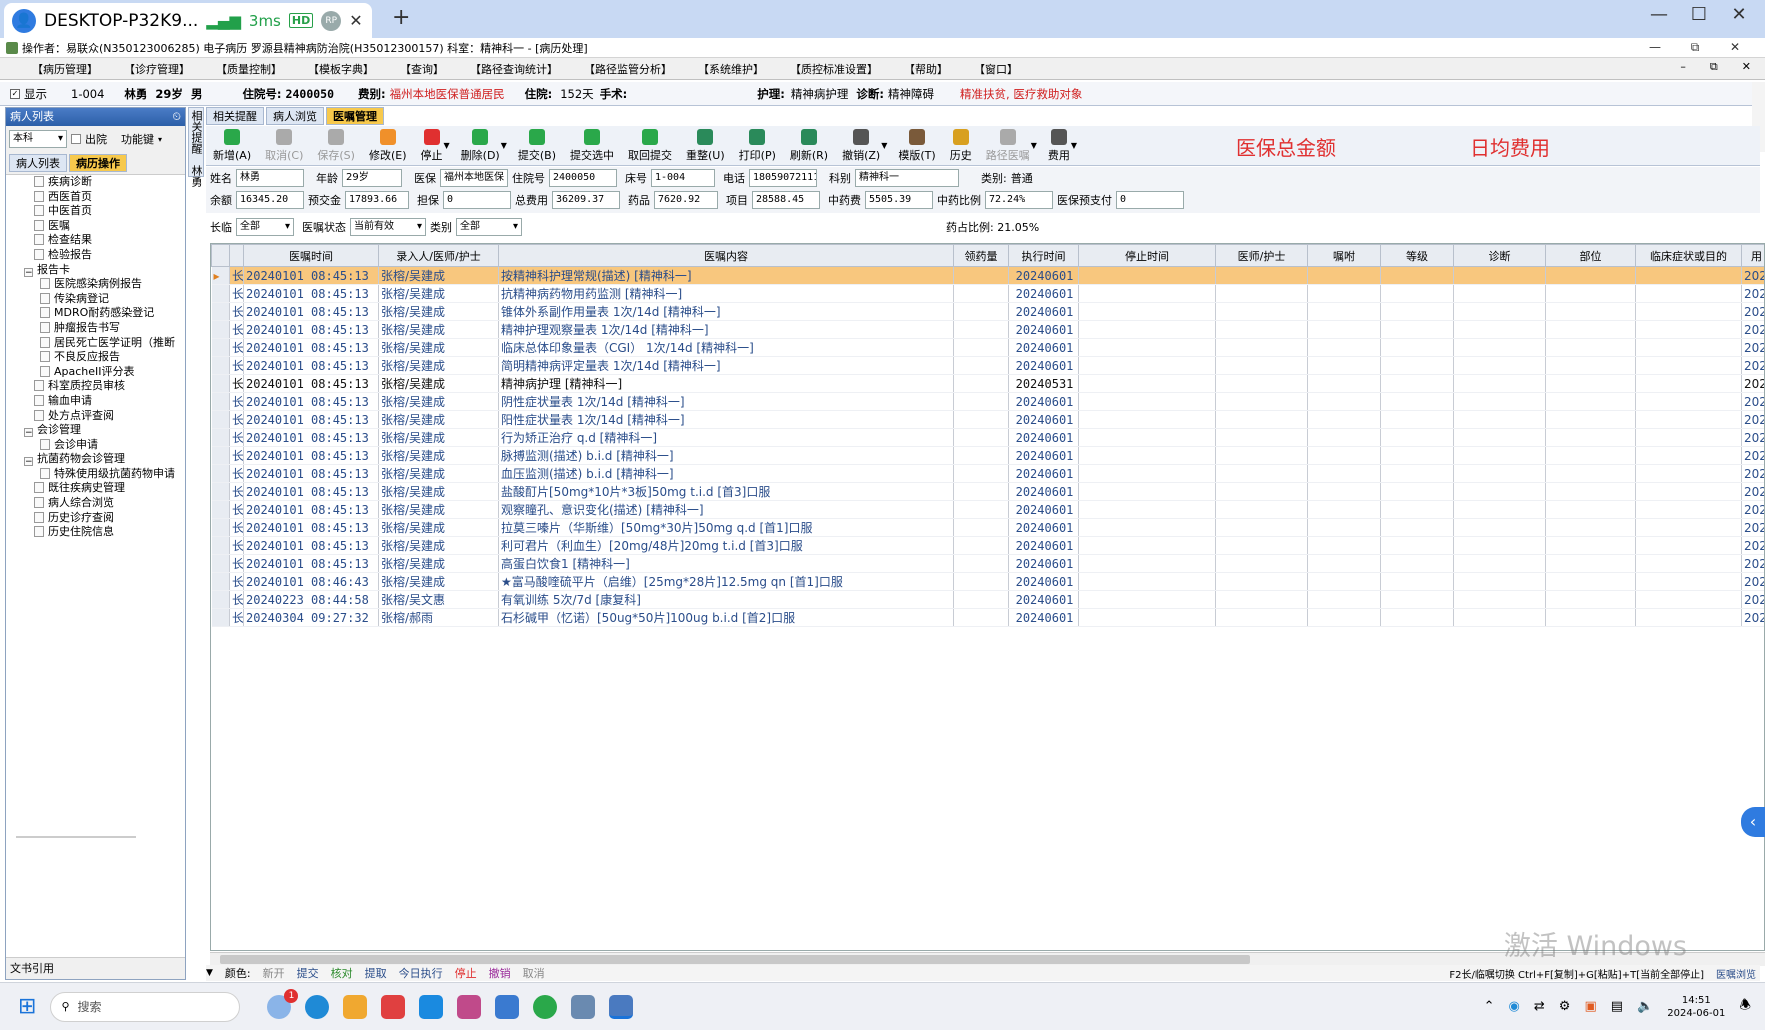  Describe the element at coordinates (104, 328) in the screenshot. I see `tree-item: 肿瘤报告书写` at that location.